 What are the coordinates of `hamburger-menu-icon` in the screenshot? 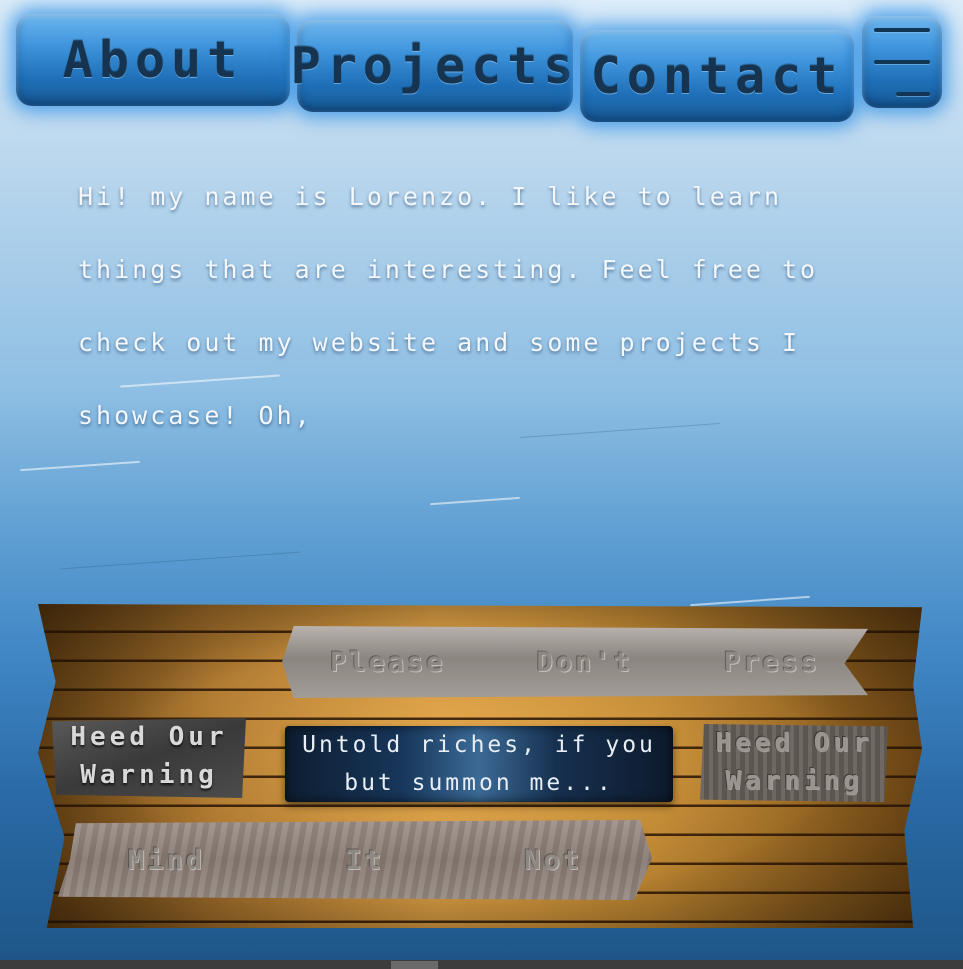 It's located at (902, 62).